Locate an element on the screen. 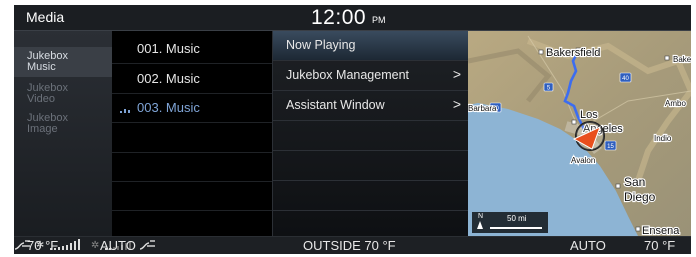 Image resolution: width=696 pixels, height=257 pixels. scale-distance: 50 mi is located at coordinates (517, 218).